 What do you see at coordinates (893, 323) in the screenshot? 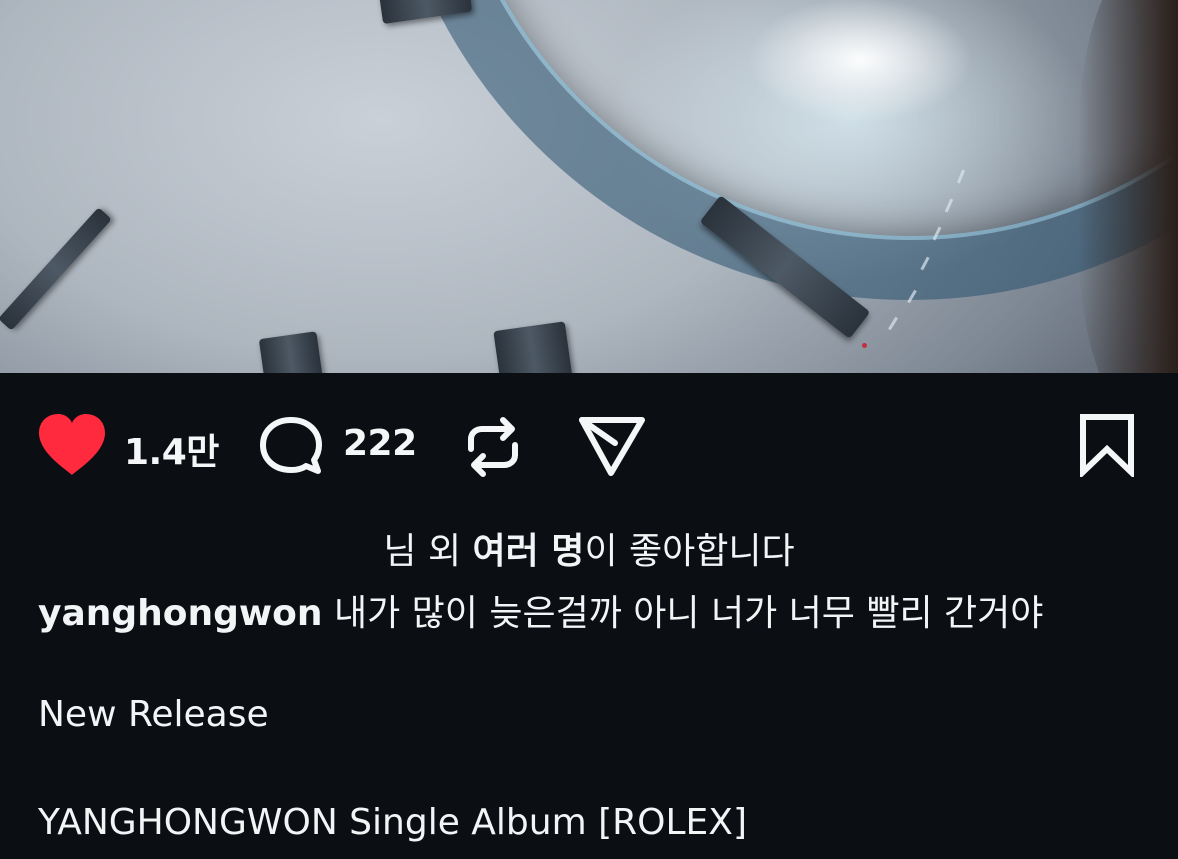
I see `minute-tick` at bounding box center [893, 323].